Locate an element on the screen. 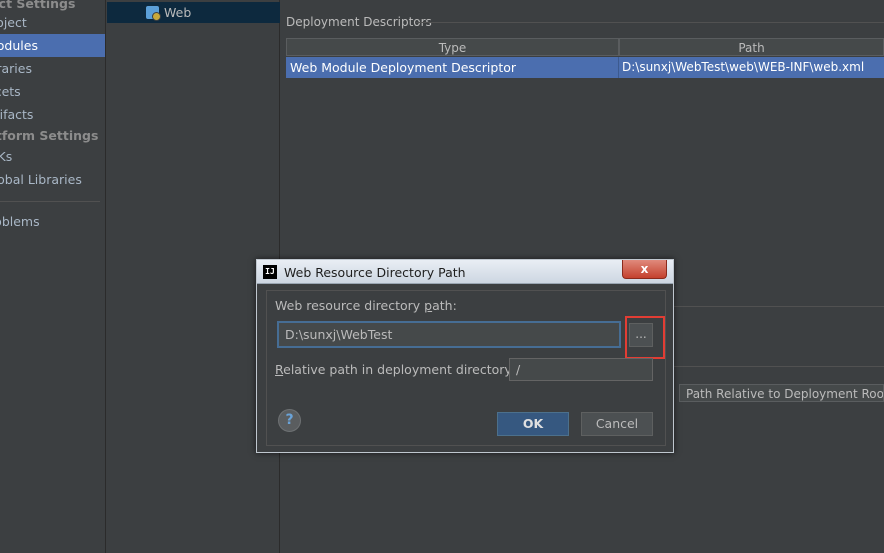 This screenshot has width=884, height=553. cell-path: D:\sunxj\WebTest\web\WEB-INF\web.xml is located at coordinates (743, 67).